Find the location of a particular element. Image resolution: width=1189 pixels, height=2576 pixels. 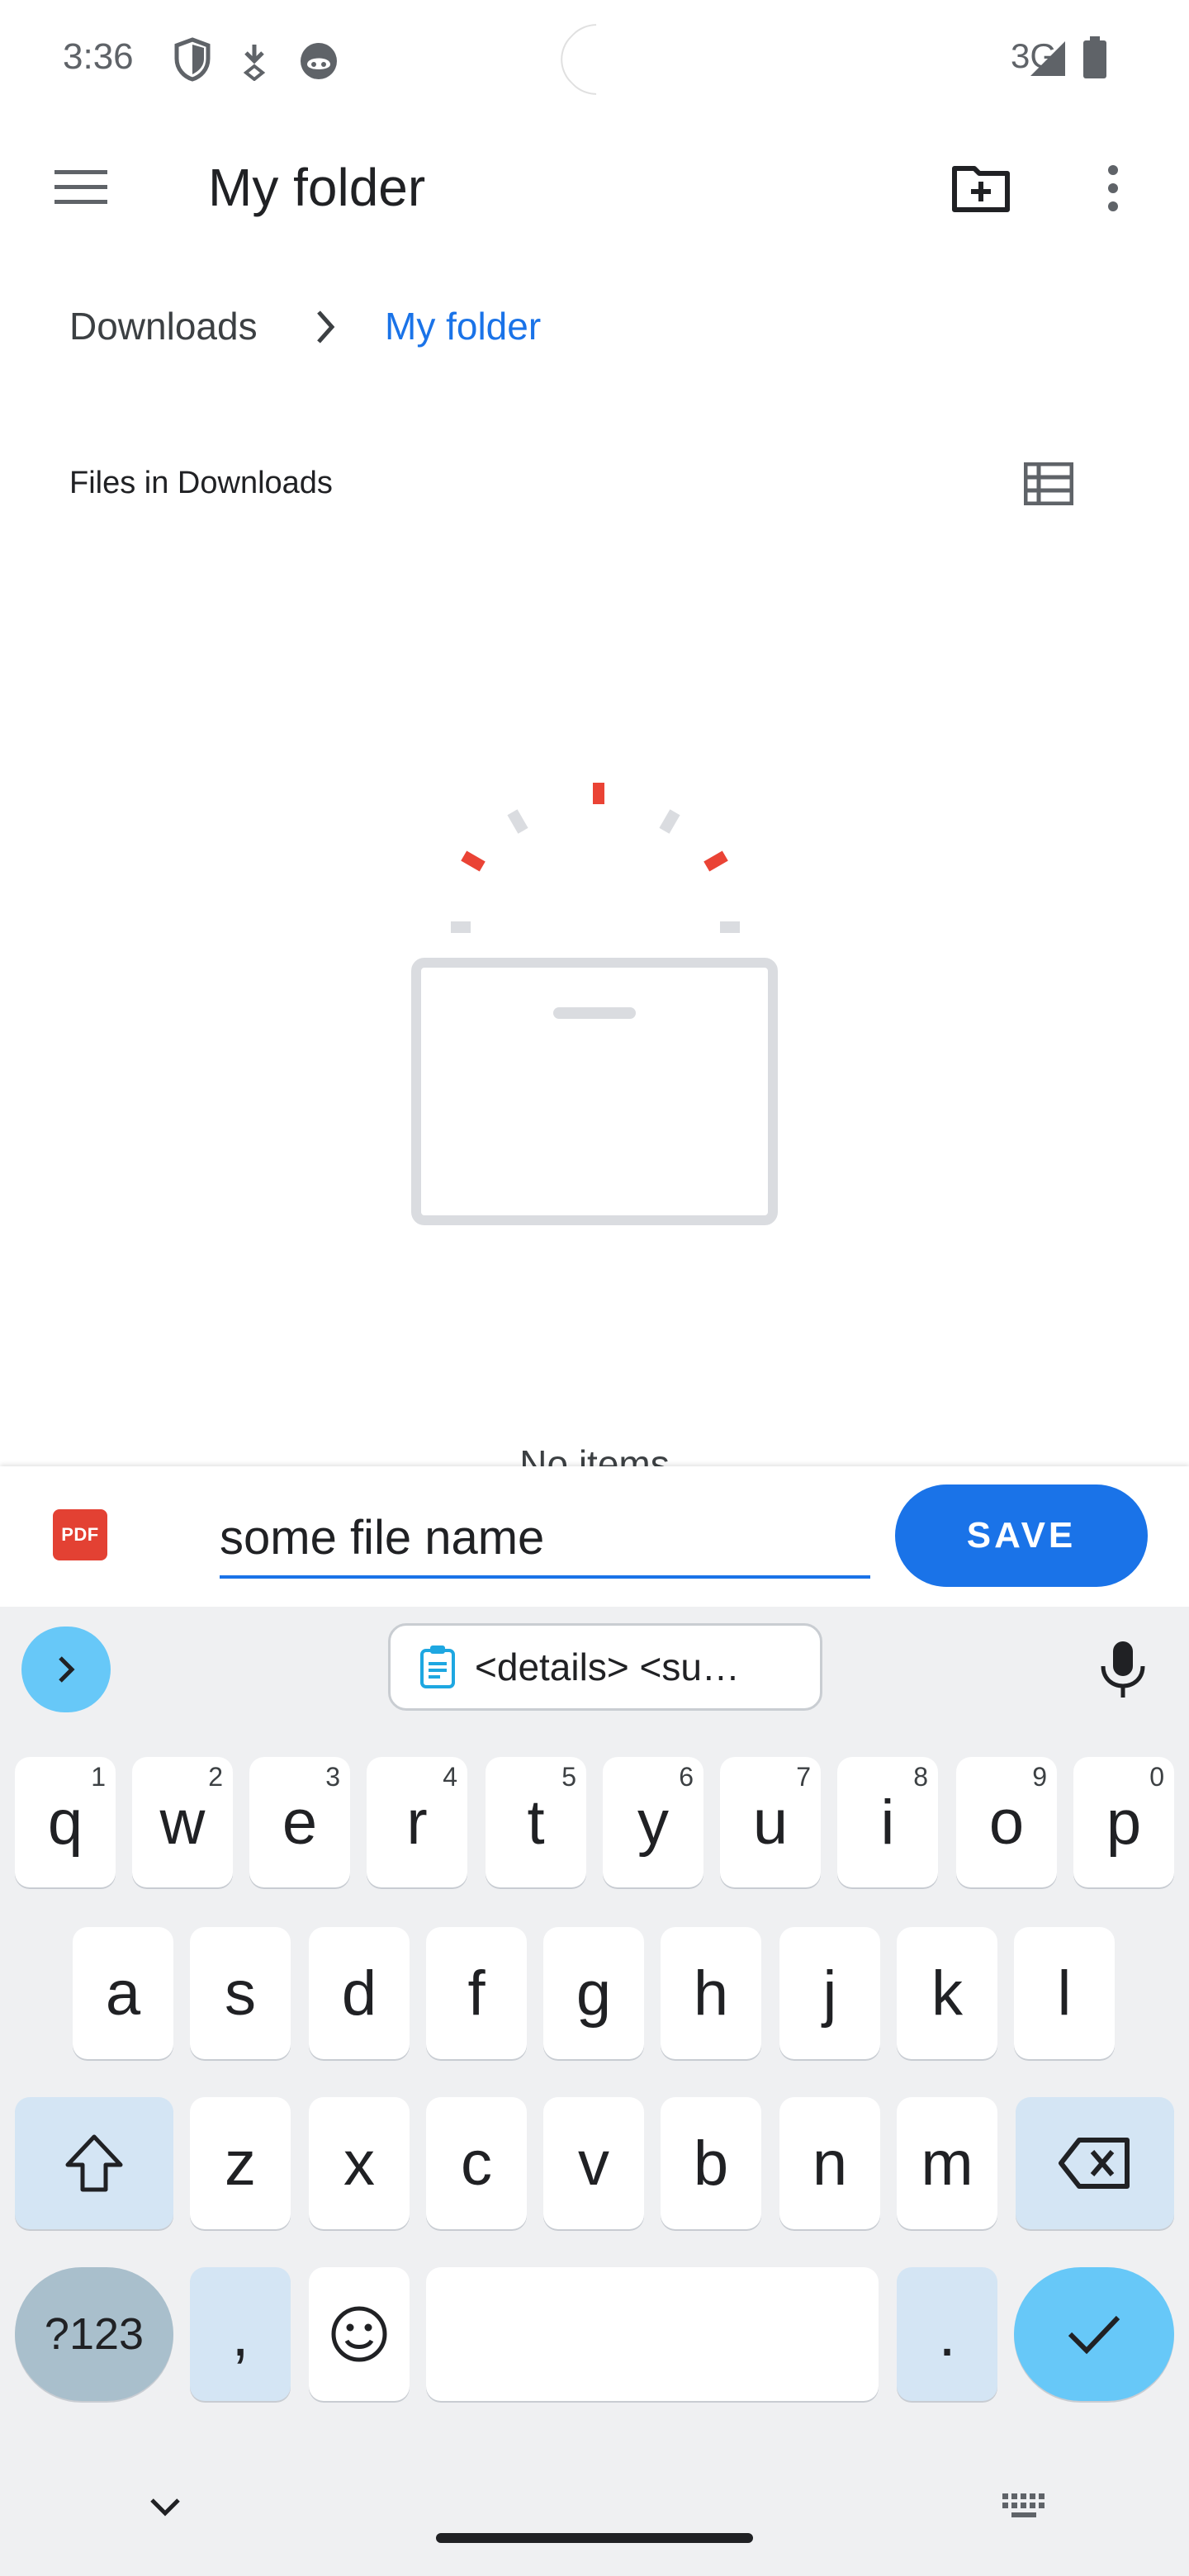

clipboard-icon is located at coordinates (437, 1667).